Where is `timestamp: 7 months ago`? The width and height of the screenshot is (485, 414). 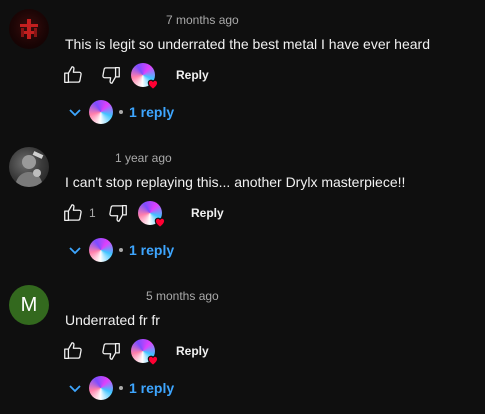
timestamp: 7 months ago is located at coordinates (202, 20).